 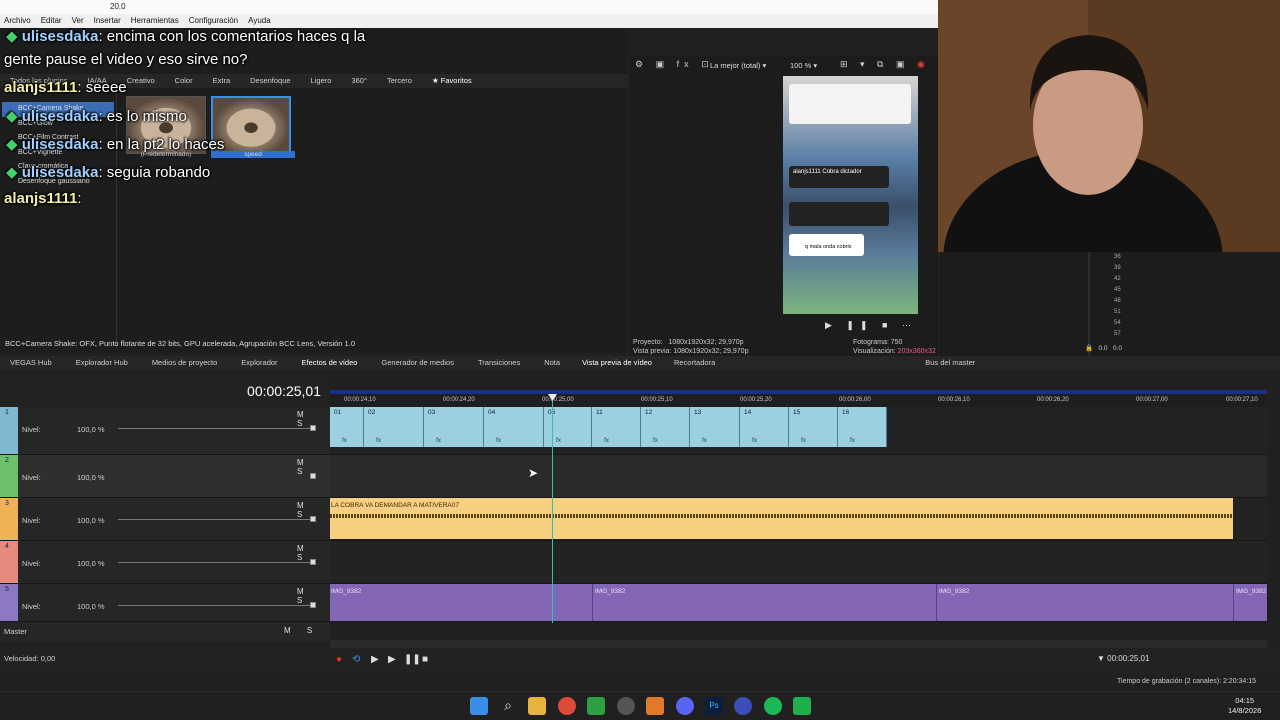 What do you see at coordinates (599, 412) in the screenshot?
I see `clip-label: 11` at bounding box center [599, 412].